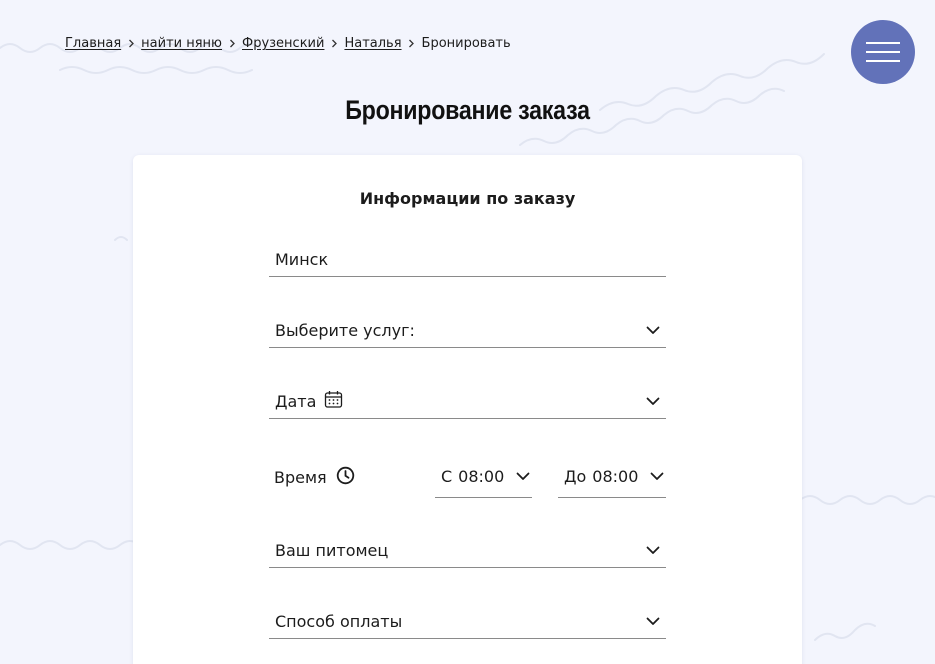 The width and height of the screenshot is (935, 664). What do you see at coordinates (467, 110) in the screenshot?
I see `page-title: Бронирование заказа` at bounding box center [467, 110].